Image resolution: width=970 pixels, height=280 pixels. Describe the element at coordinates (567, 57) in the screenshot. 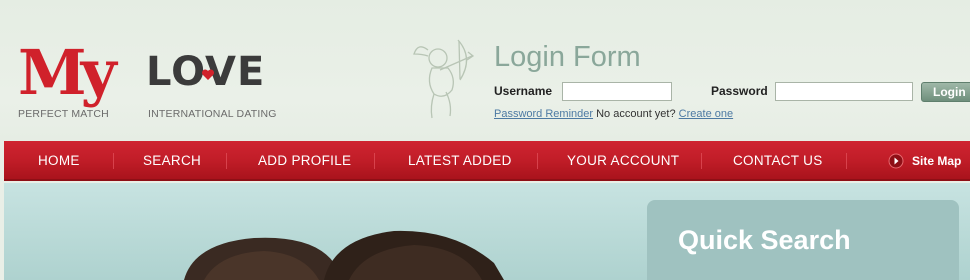

I see `login-form-title: Login Form` at that location.